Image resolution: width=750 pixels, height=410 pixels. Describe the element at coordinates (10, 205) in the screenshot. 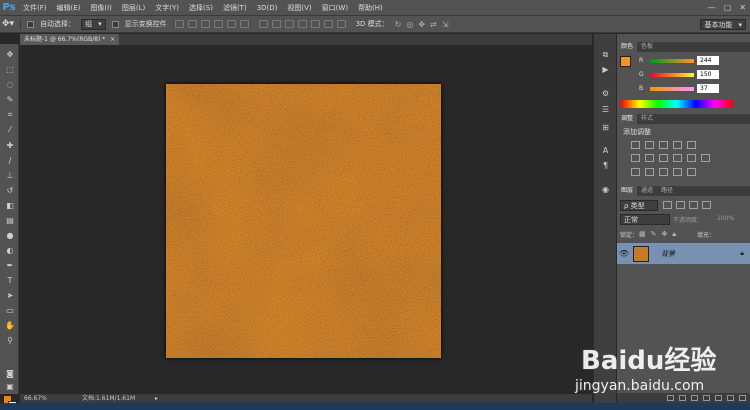

I see `eraser-tool-icon: ◧` at that location.